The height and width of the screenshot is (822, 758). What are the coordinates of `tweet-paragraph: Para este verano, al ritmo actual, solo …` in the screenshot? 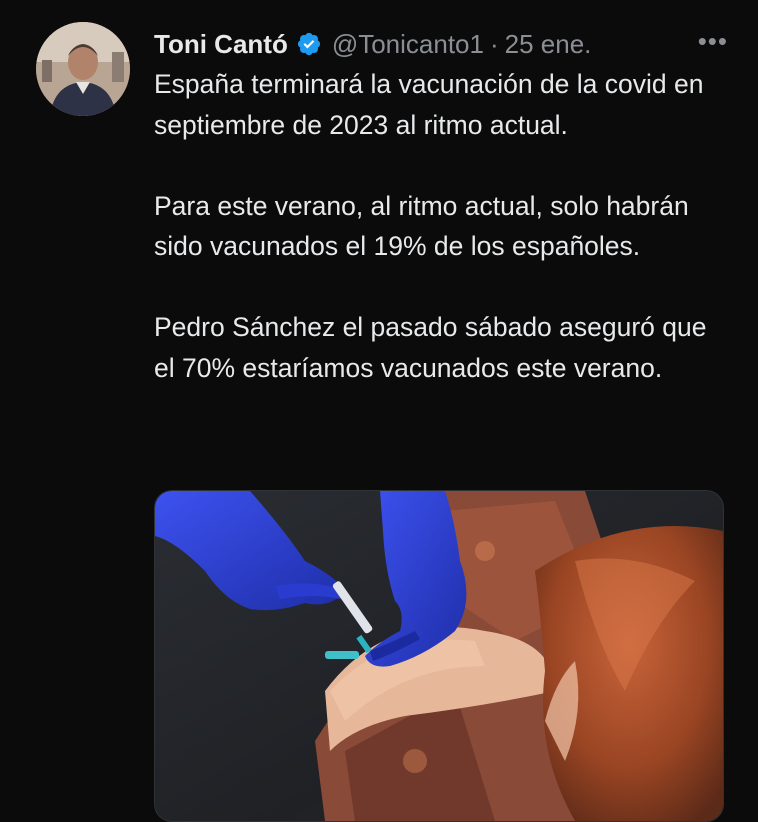 It's located at (421, 226).